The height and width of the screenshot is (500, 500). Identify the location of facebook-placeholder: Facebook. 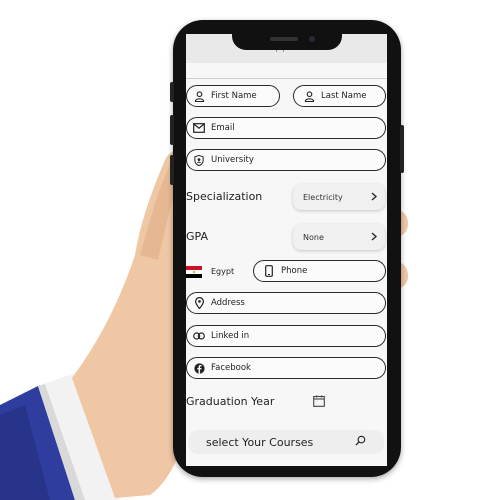
(231, 368).